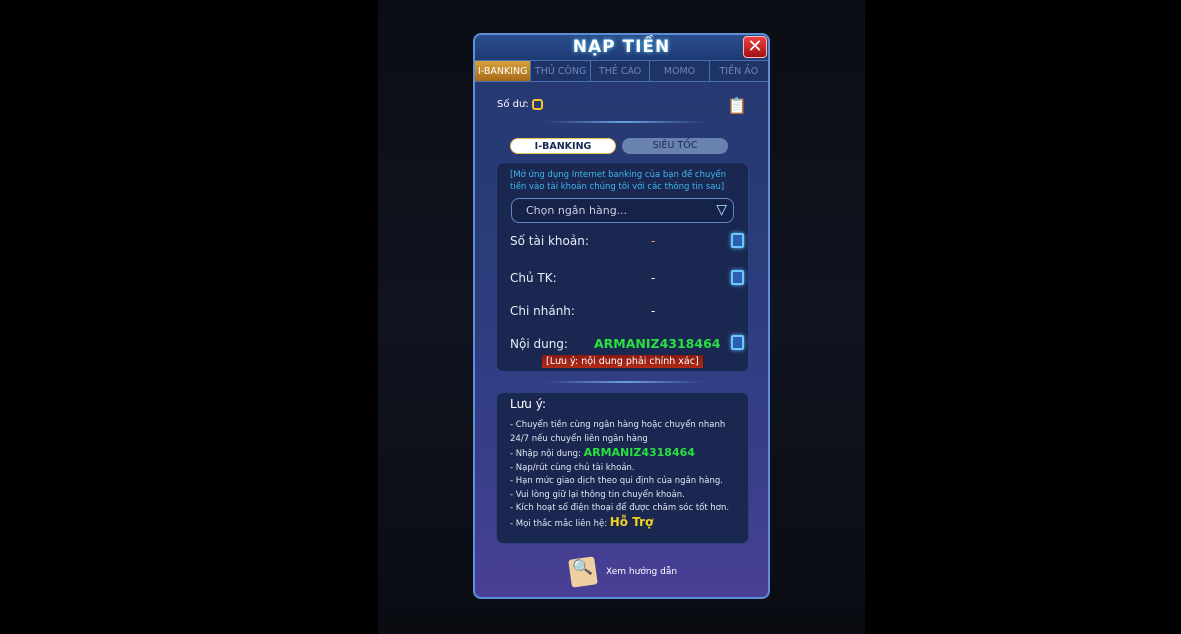 The image size is (1181, 634). I want to click on tab-the-cao: THẺ CÀO, so click(621, 71).